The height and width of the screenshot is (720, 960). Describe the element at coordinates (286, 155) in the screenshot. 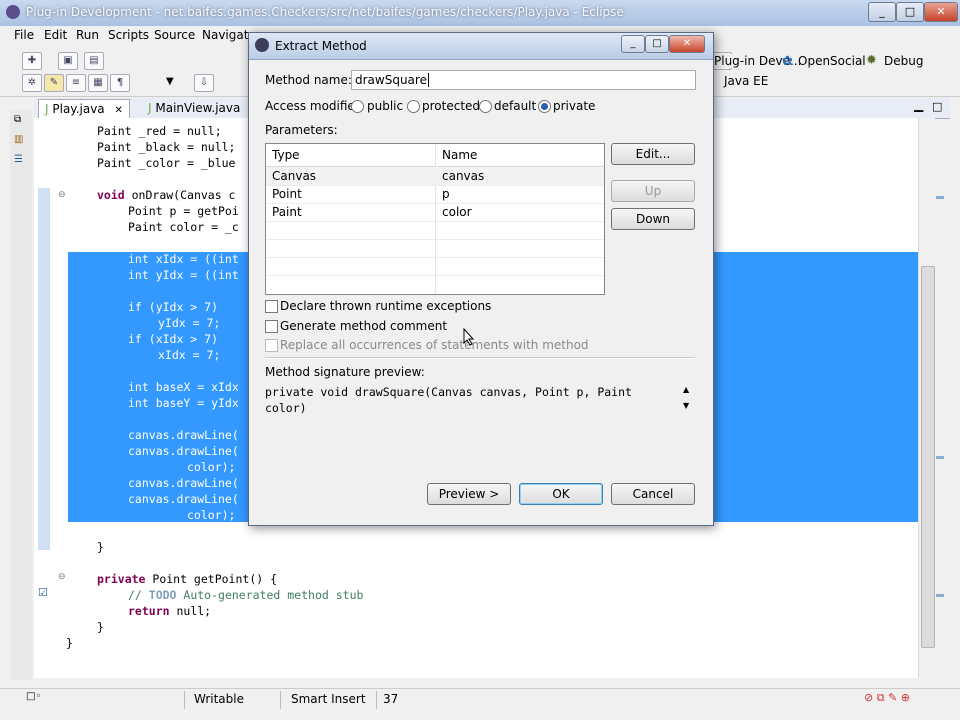

I see `column-header-type: Type` at that location.